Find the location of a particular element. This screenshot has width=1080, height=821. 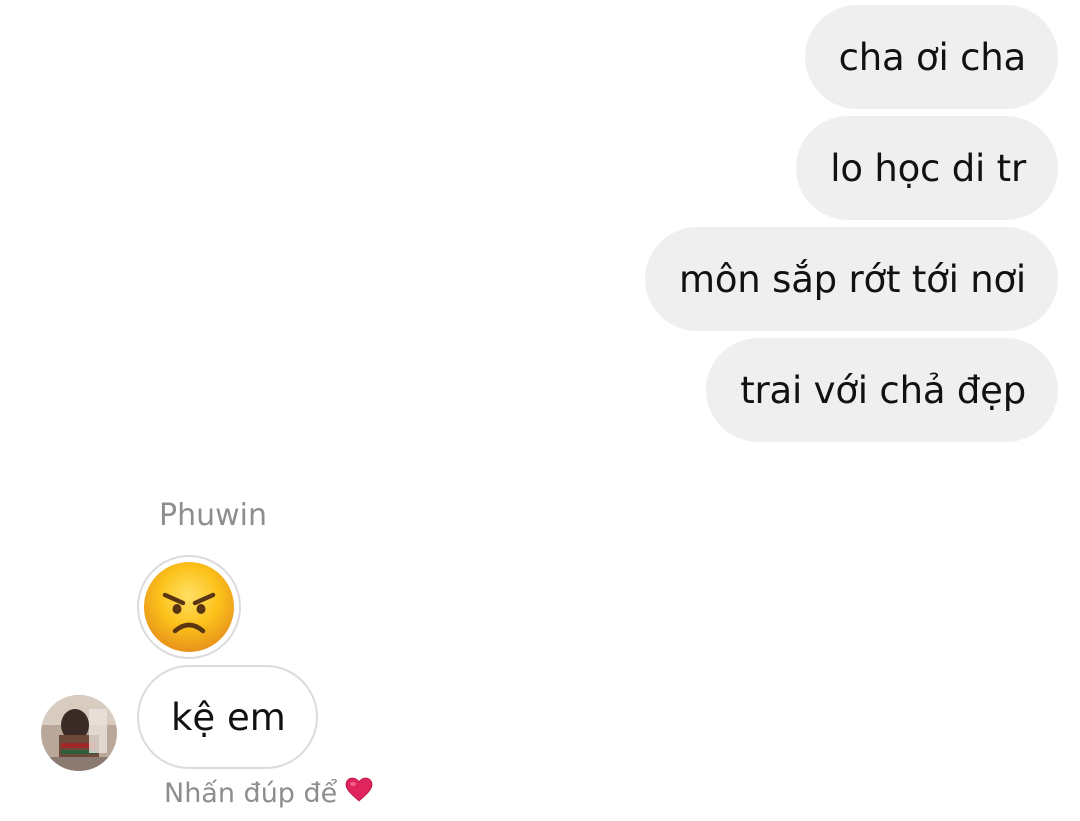

angry-face-emoji-icon is located at coordinates (189, 607).